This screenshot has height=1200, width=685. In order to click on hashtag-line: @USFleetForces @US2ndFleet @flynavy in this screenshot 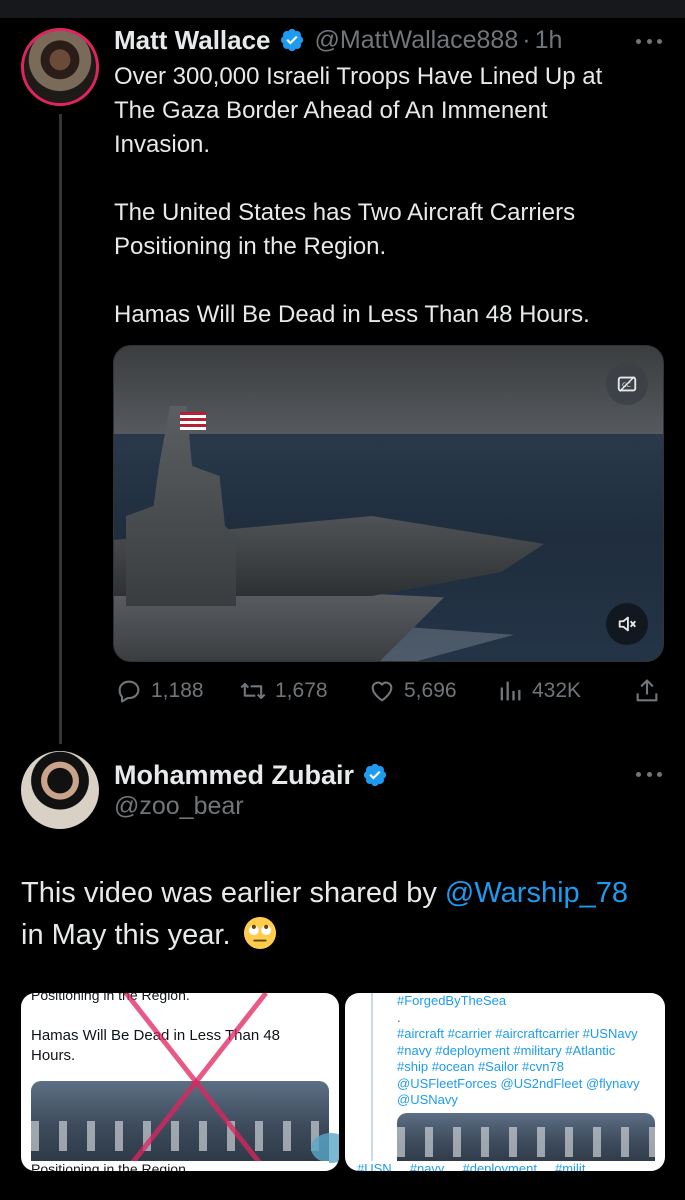, I will do `click(518, 1083)`.